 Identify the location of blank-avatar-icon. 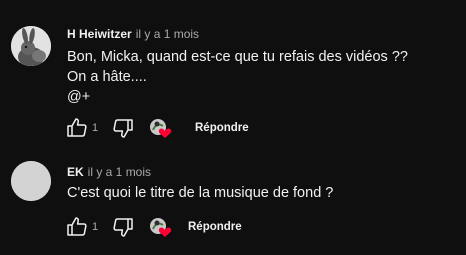
(31, 181).